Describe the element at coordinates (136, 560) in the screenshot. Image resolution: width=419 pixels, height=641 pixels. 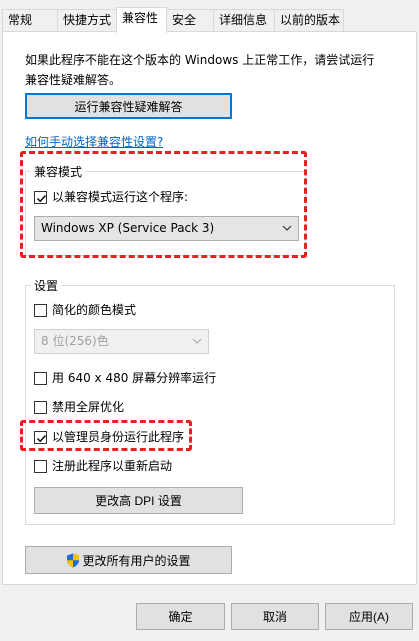
I see `change-all-users-label: 更改所有用户的设置` at that location.